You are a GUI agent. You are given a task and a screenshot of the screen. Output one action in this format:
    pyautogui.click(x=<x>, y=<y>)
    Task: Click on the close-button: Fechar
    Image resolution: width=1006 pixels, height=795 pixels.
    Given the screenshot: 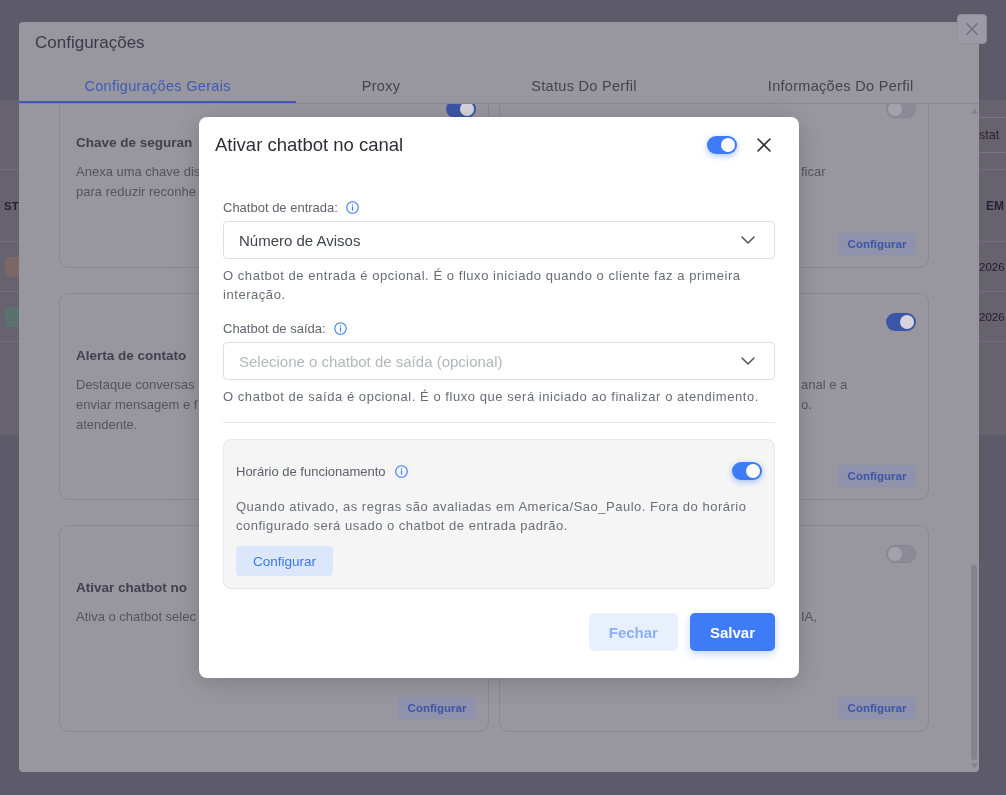 What is the action you would take?
    pyautogui.click(x=633, y=632)
    